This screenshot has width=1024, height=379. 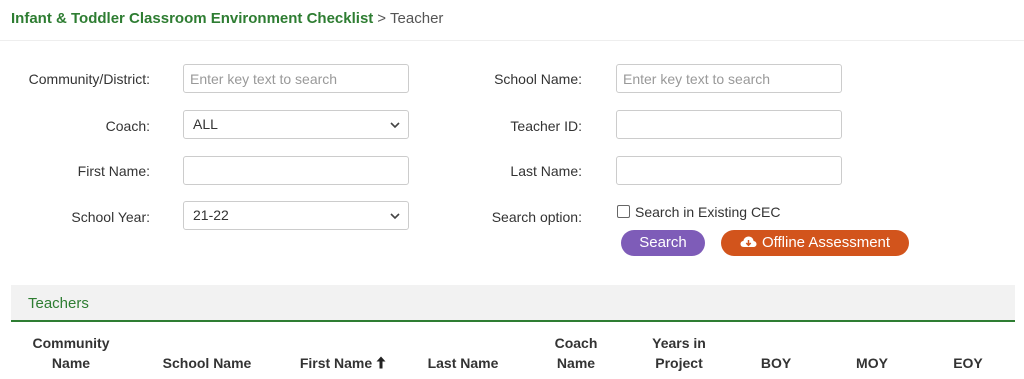 What do you see at coordinates (538, 79) in the screenshot?
I see `school-name-label: School Name:` at bounding box center [538, 79].